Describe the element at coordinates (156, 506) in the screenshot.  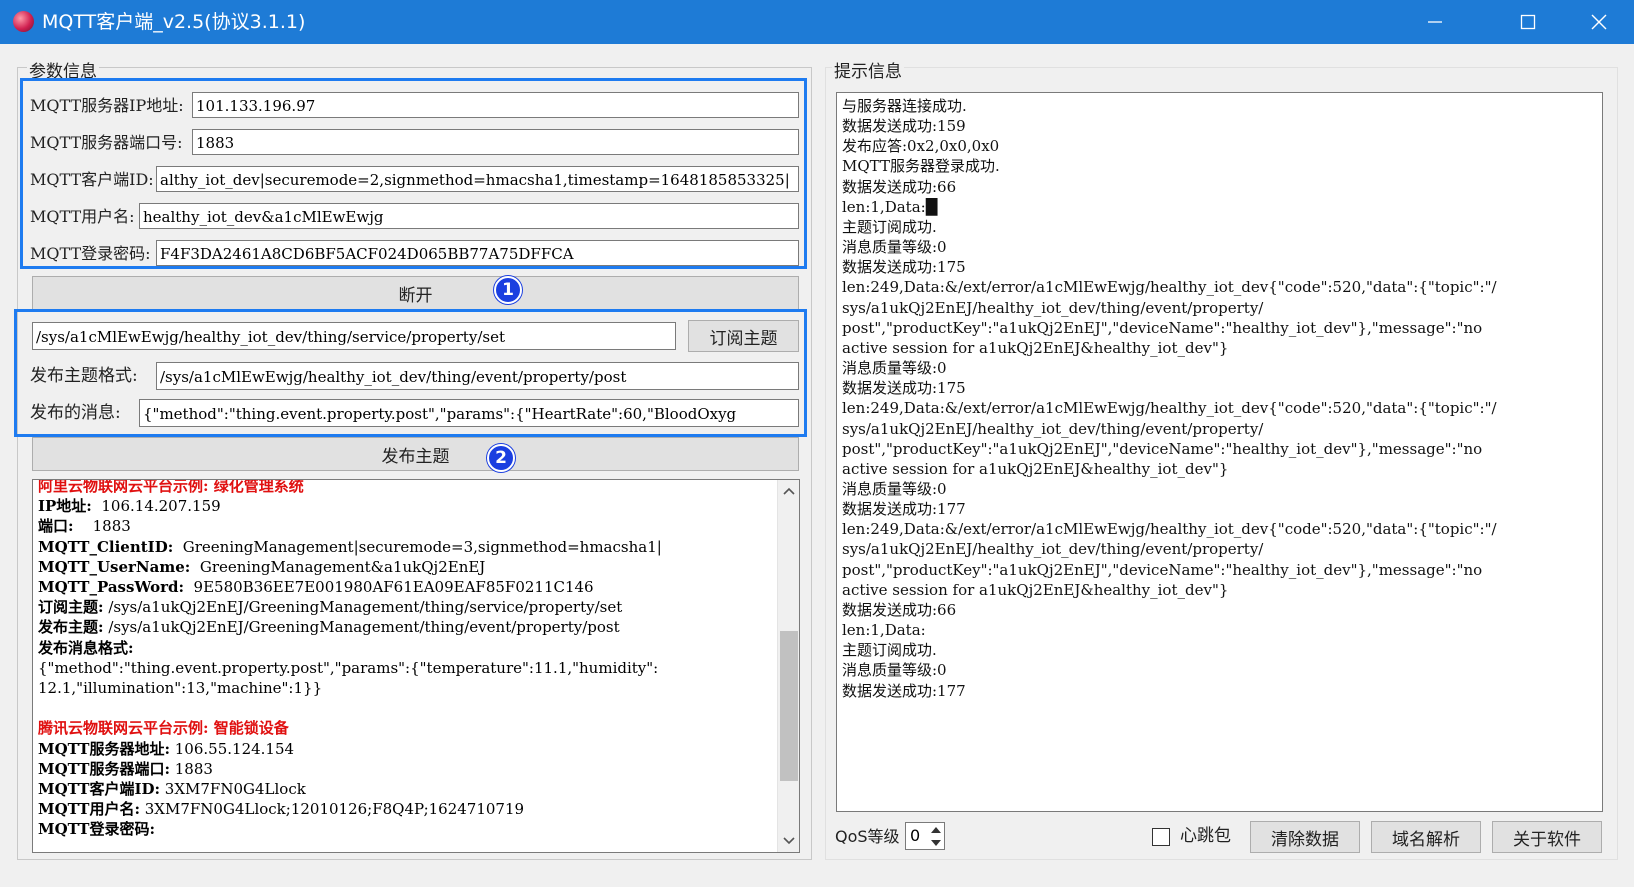
I see `ip-val: 106.14.207.159` at that location.